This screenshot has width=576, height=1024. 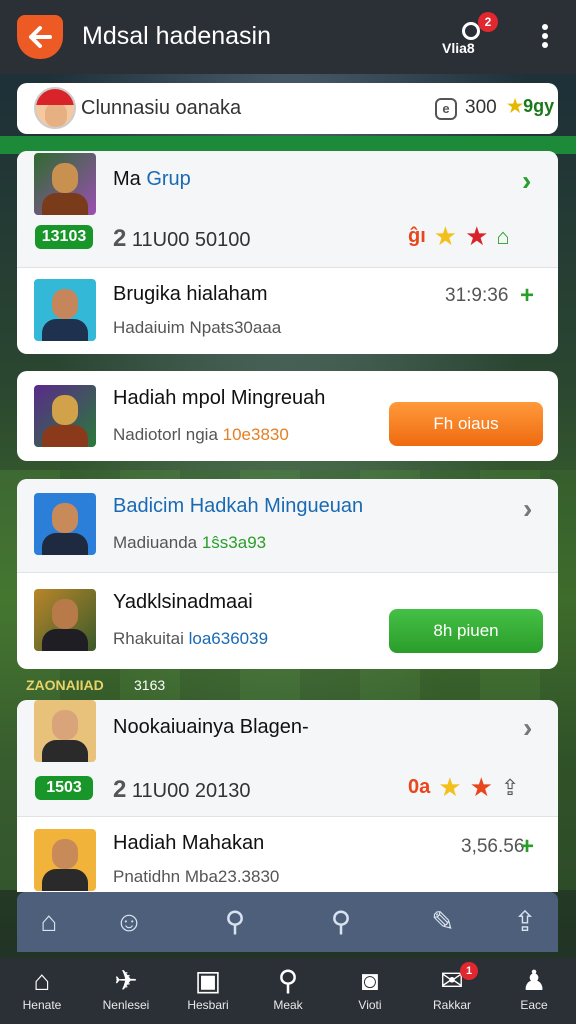 What do you see at coordinates (168, 434) in the screenshot?
I see `offer-subtitle-text: Nadiotorl ngia` at bounding box center [168, 434].